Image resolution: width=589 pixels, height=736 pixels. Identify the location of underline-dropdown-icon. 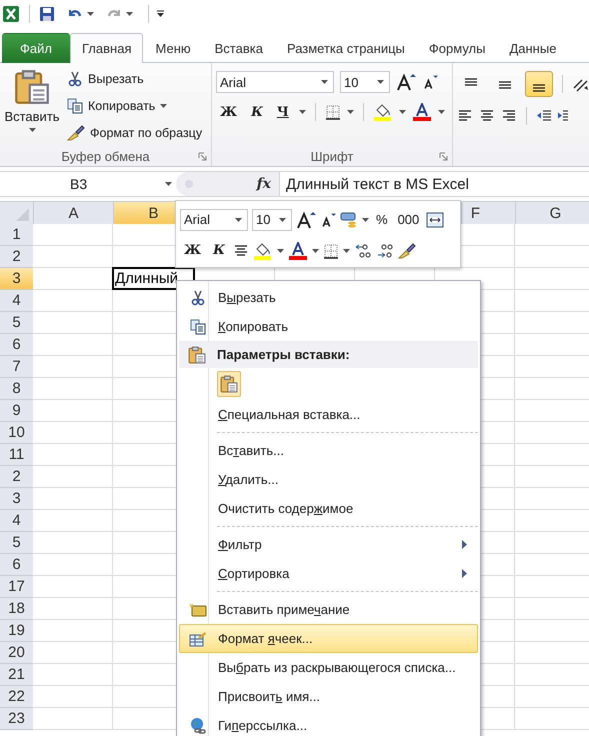
(302, 112).